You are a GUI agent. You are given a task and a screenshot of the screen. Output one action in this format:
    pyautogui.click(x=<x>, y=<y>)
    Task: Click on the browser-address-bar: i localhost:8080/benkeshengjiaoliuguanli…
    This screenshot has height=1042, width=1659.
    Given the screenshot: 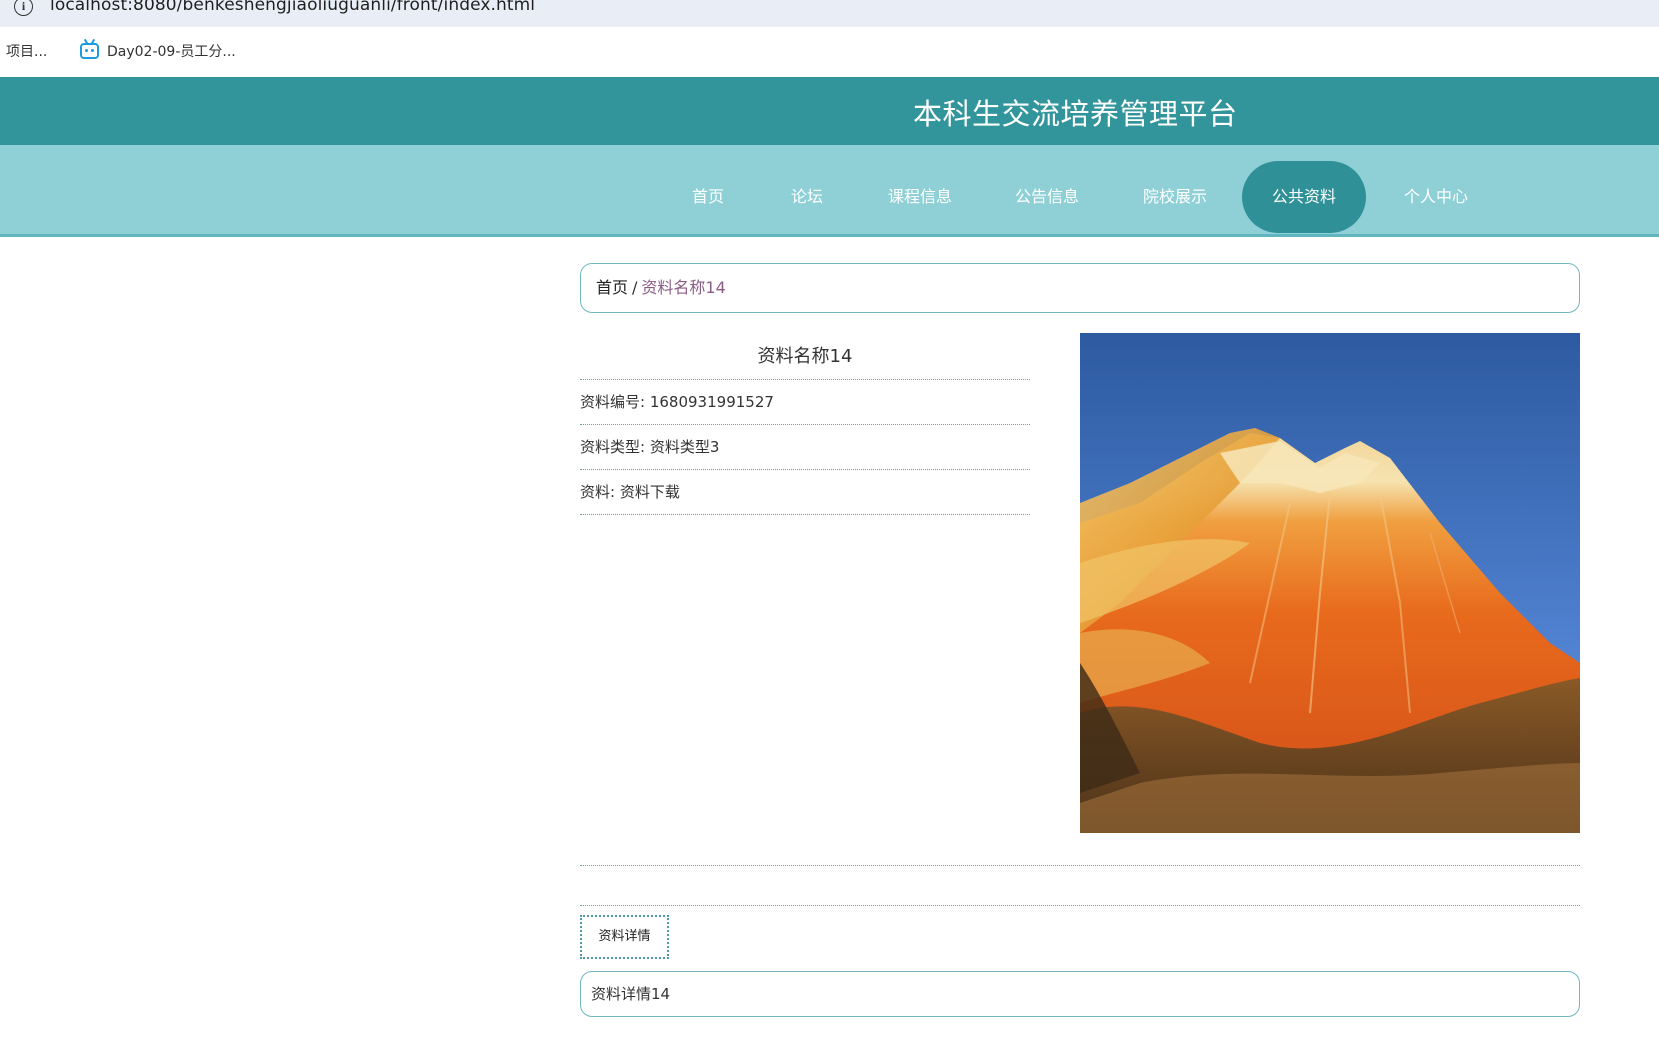 What is the action you would take?
    pyautogui.click(x=829, y=13)
    